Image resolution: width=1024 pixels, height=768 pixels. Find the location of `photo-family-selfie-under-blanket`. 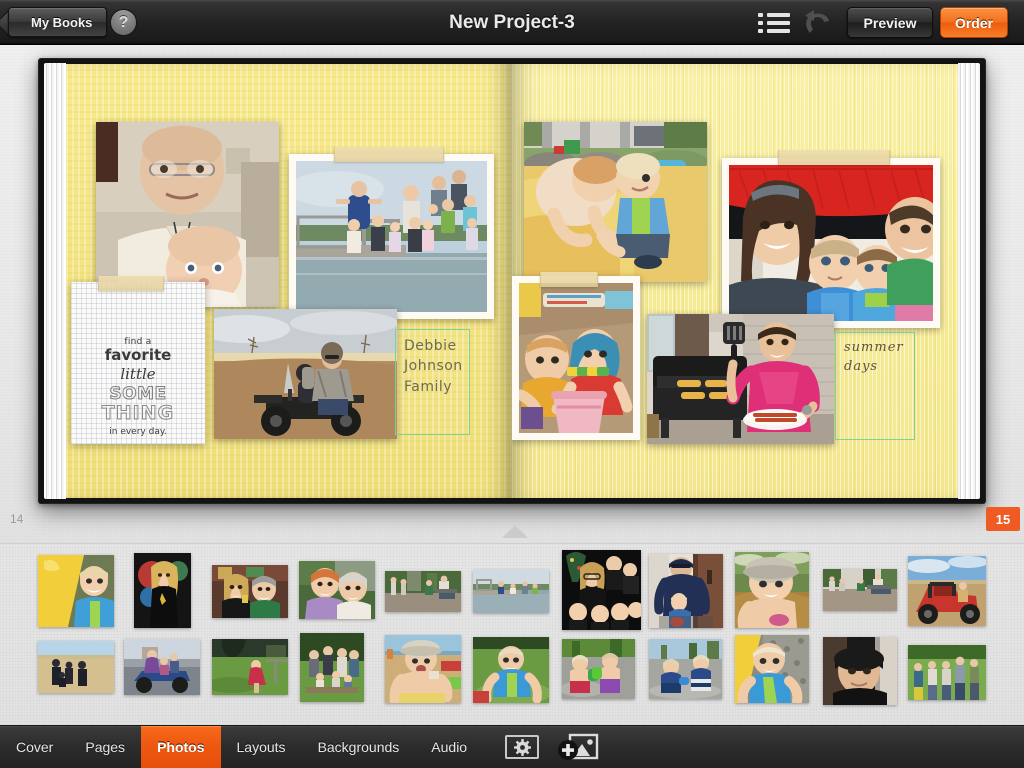

photo-family-selfie-under-blanket is located at coordinates (831, 243).